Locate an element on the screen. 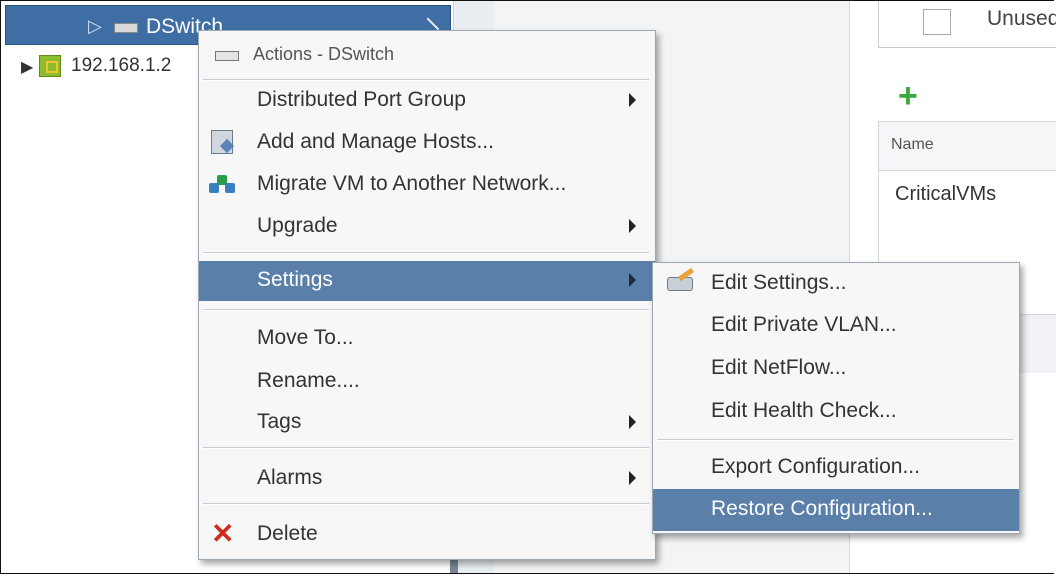 The image size is (1056, 576). expand-arrow-icon: ▷ is located at coordinates (95, 26).